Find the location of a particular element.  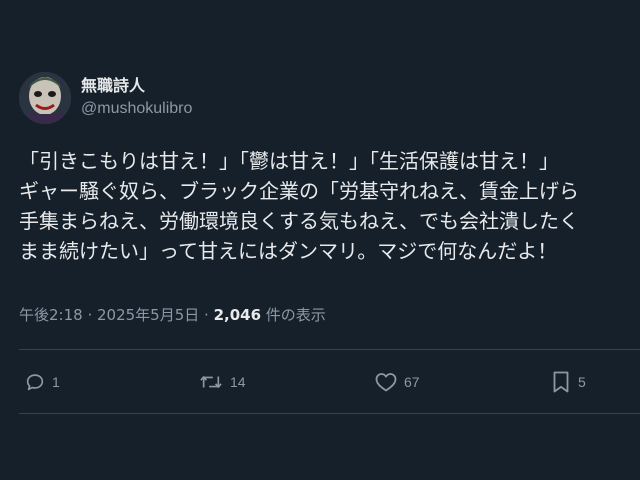

retweet-count: 14 is located at coordinates (238, 382).